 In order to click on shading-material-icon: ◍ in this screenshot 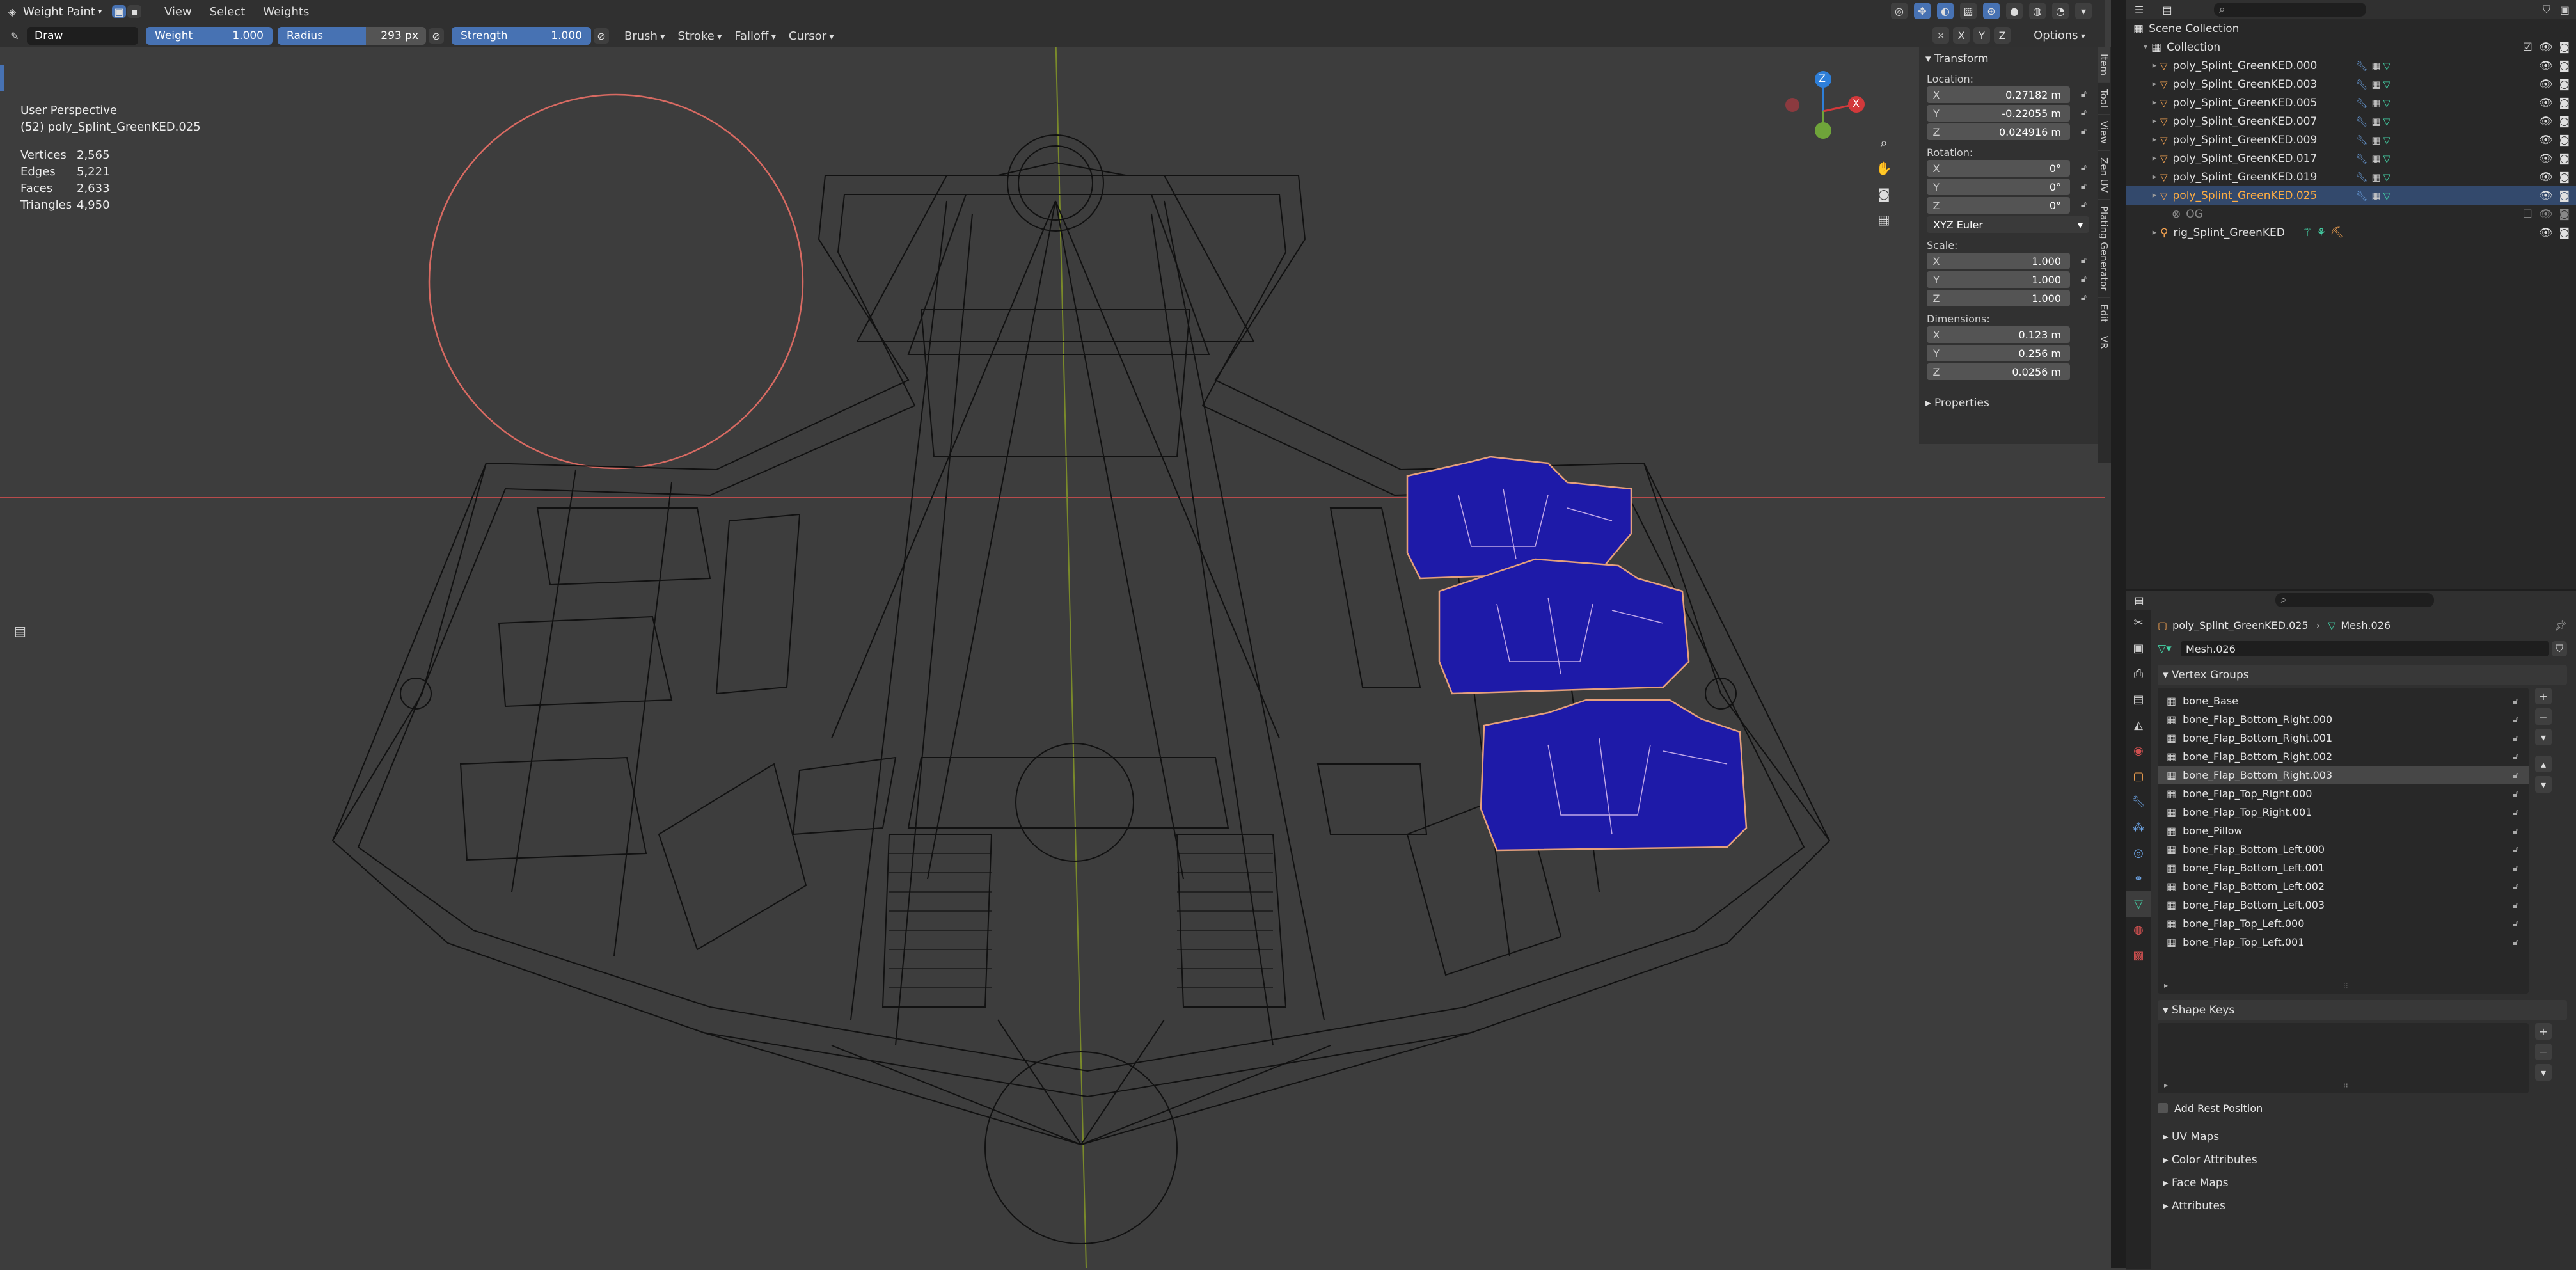, I will do `click(2037, 11)`.